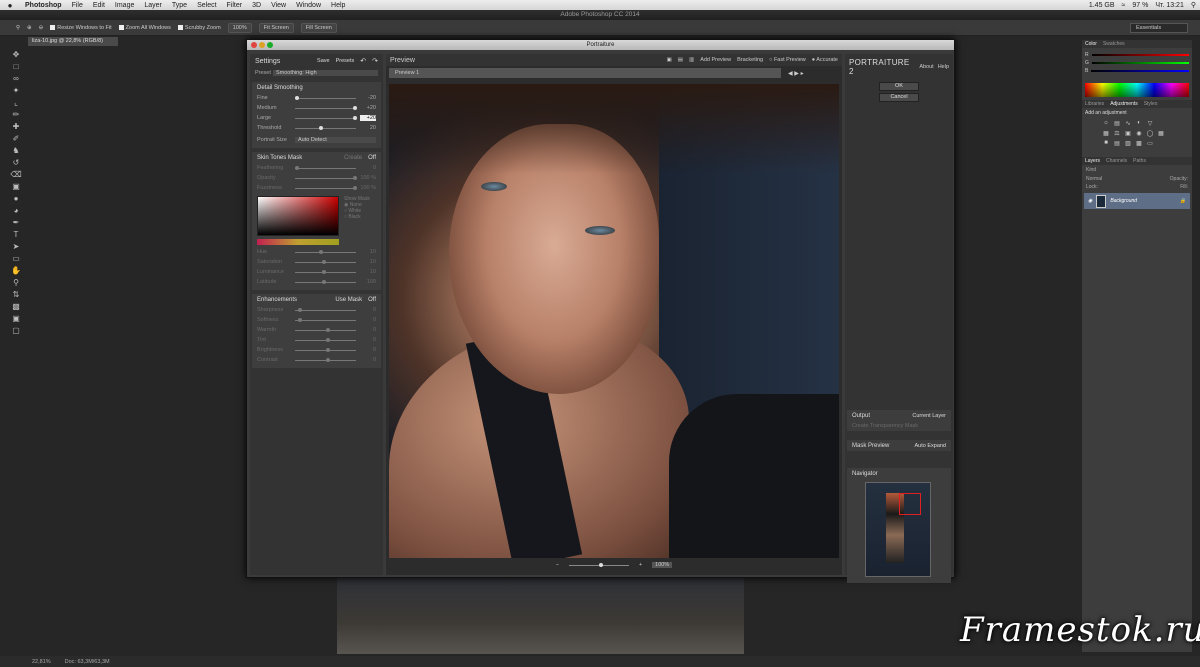 This screenshot has height=667, width=1200. I want to click on tab-nav-icon: ◀ ▶ ▸, so click(796, 73).